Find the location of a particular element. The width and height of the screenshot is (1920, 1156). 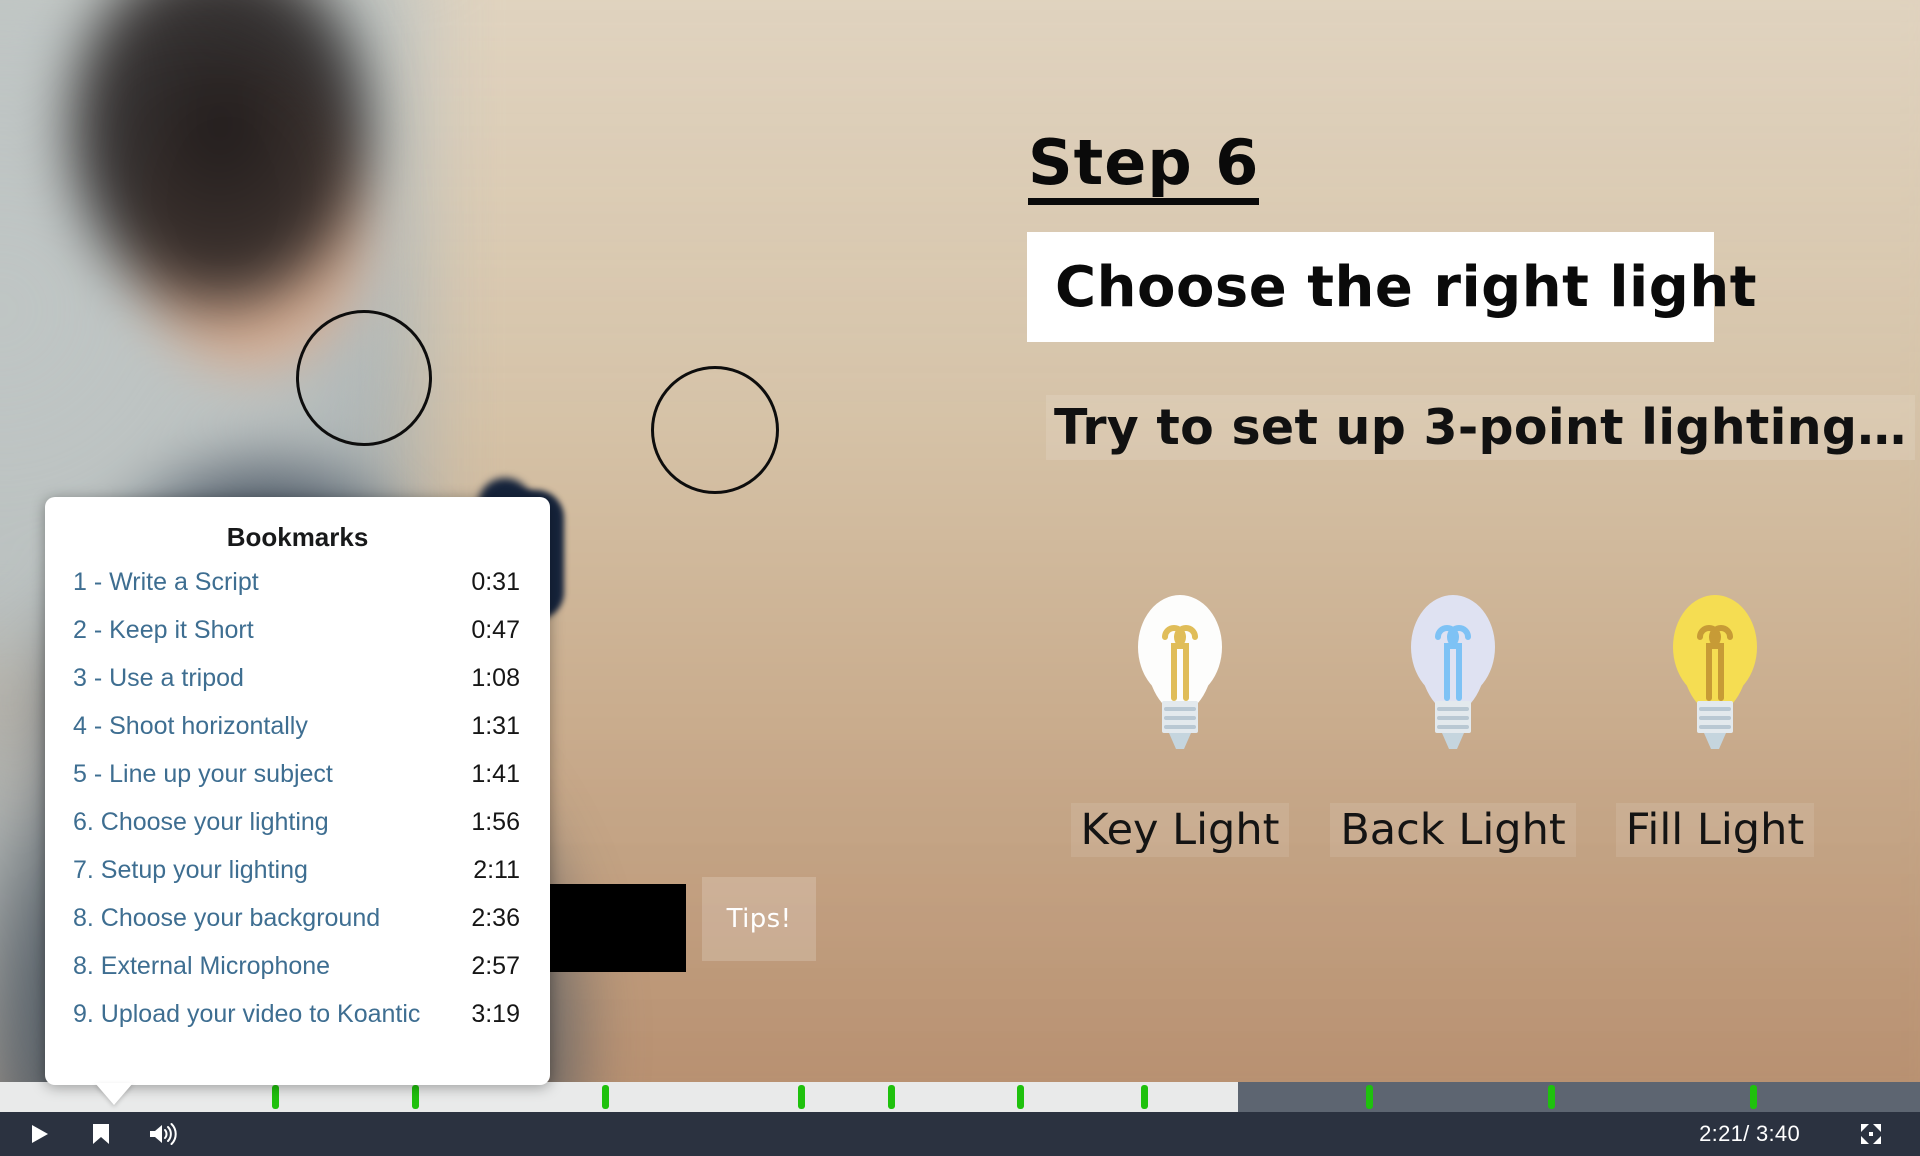

bookmark-item-label: 9. Upload your video to Koantic is located at coordinates (247, 1014).